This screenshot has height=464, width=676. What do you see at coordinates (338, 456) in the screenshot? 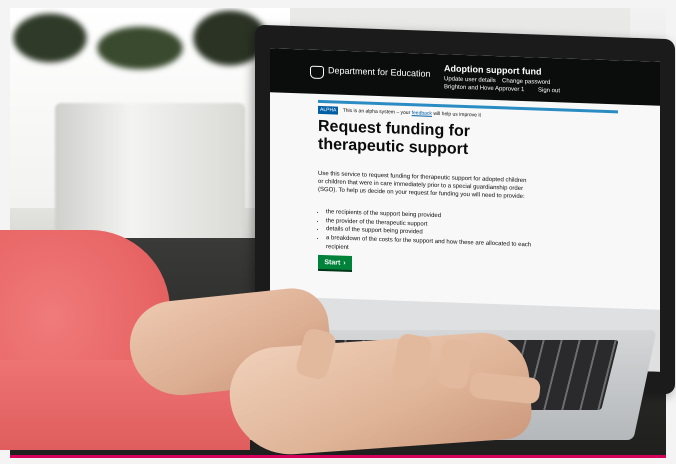
I see `frame-accent-line` at bounding box center [338, 456].